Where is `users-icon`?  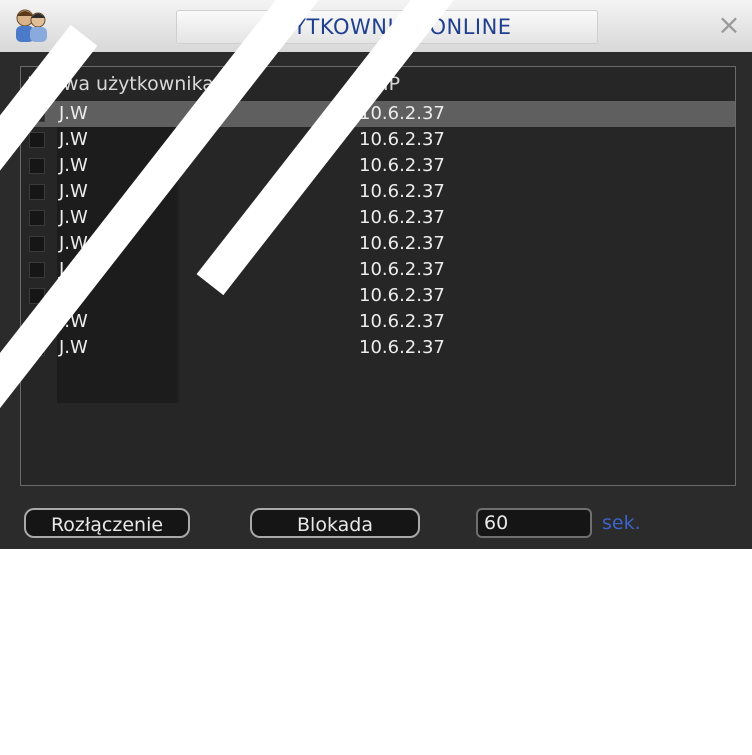
users-icon is located at coordinates (32, 26).